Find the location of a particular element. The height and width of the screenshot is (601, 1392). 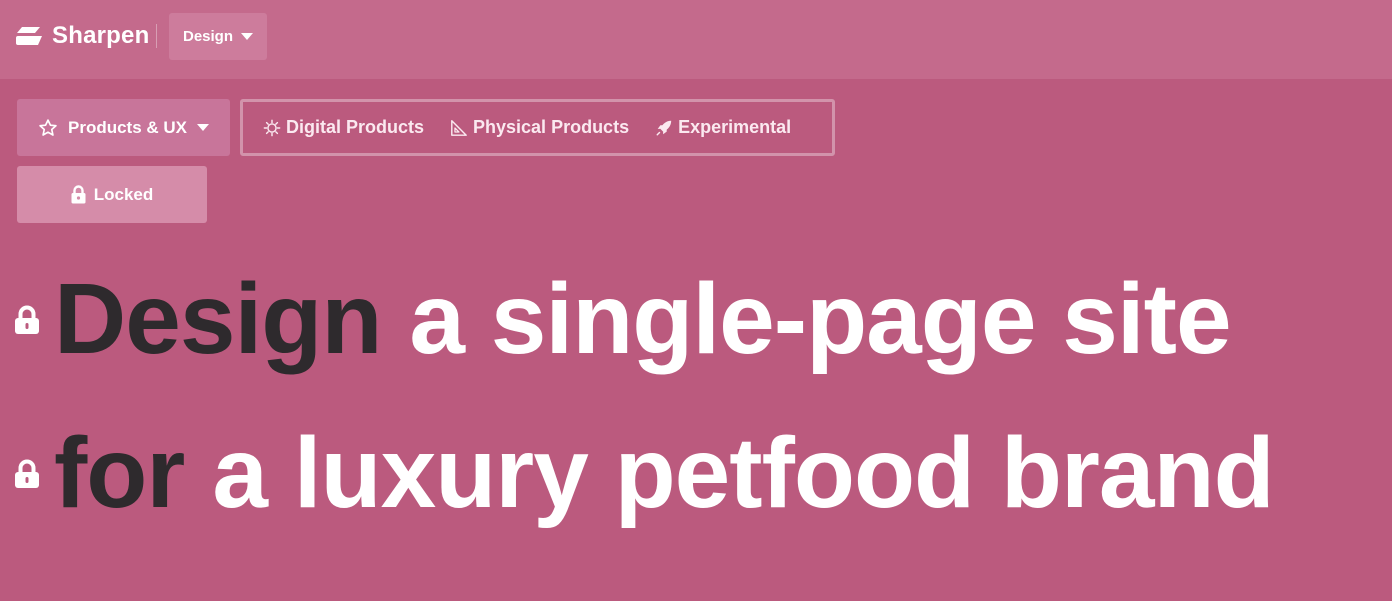

subcategory-digital-products: Digital Products is located at coordinates (343, 127).